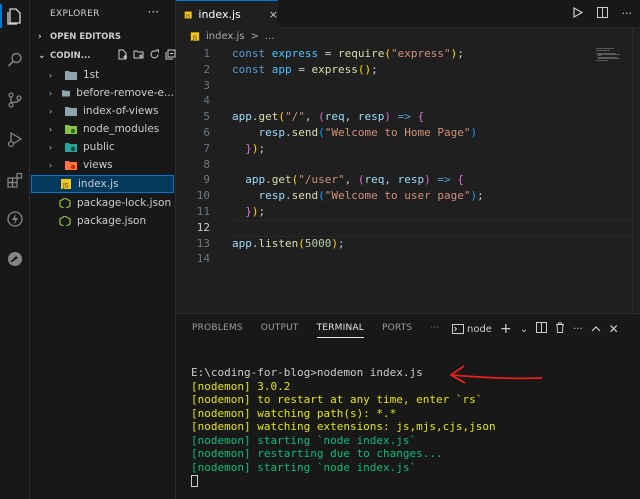 Image resolution: width=640 pixels, height=499 pixels. Describe the element at coordinates (421, 117) in the screenshot. I see `code-token: {` at that location.